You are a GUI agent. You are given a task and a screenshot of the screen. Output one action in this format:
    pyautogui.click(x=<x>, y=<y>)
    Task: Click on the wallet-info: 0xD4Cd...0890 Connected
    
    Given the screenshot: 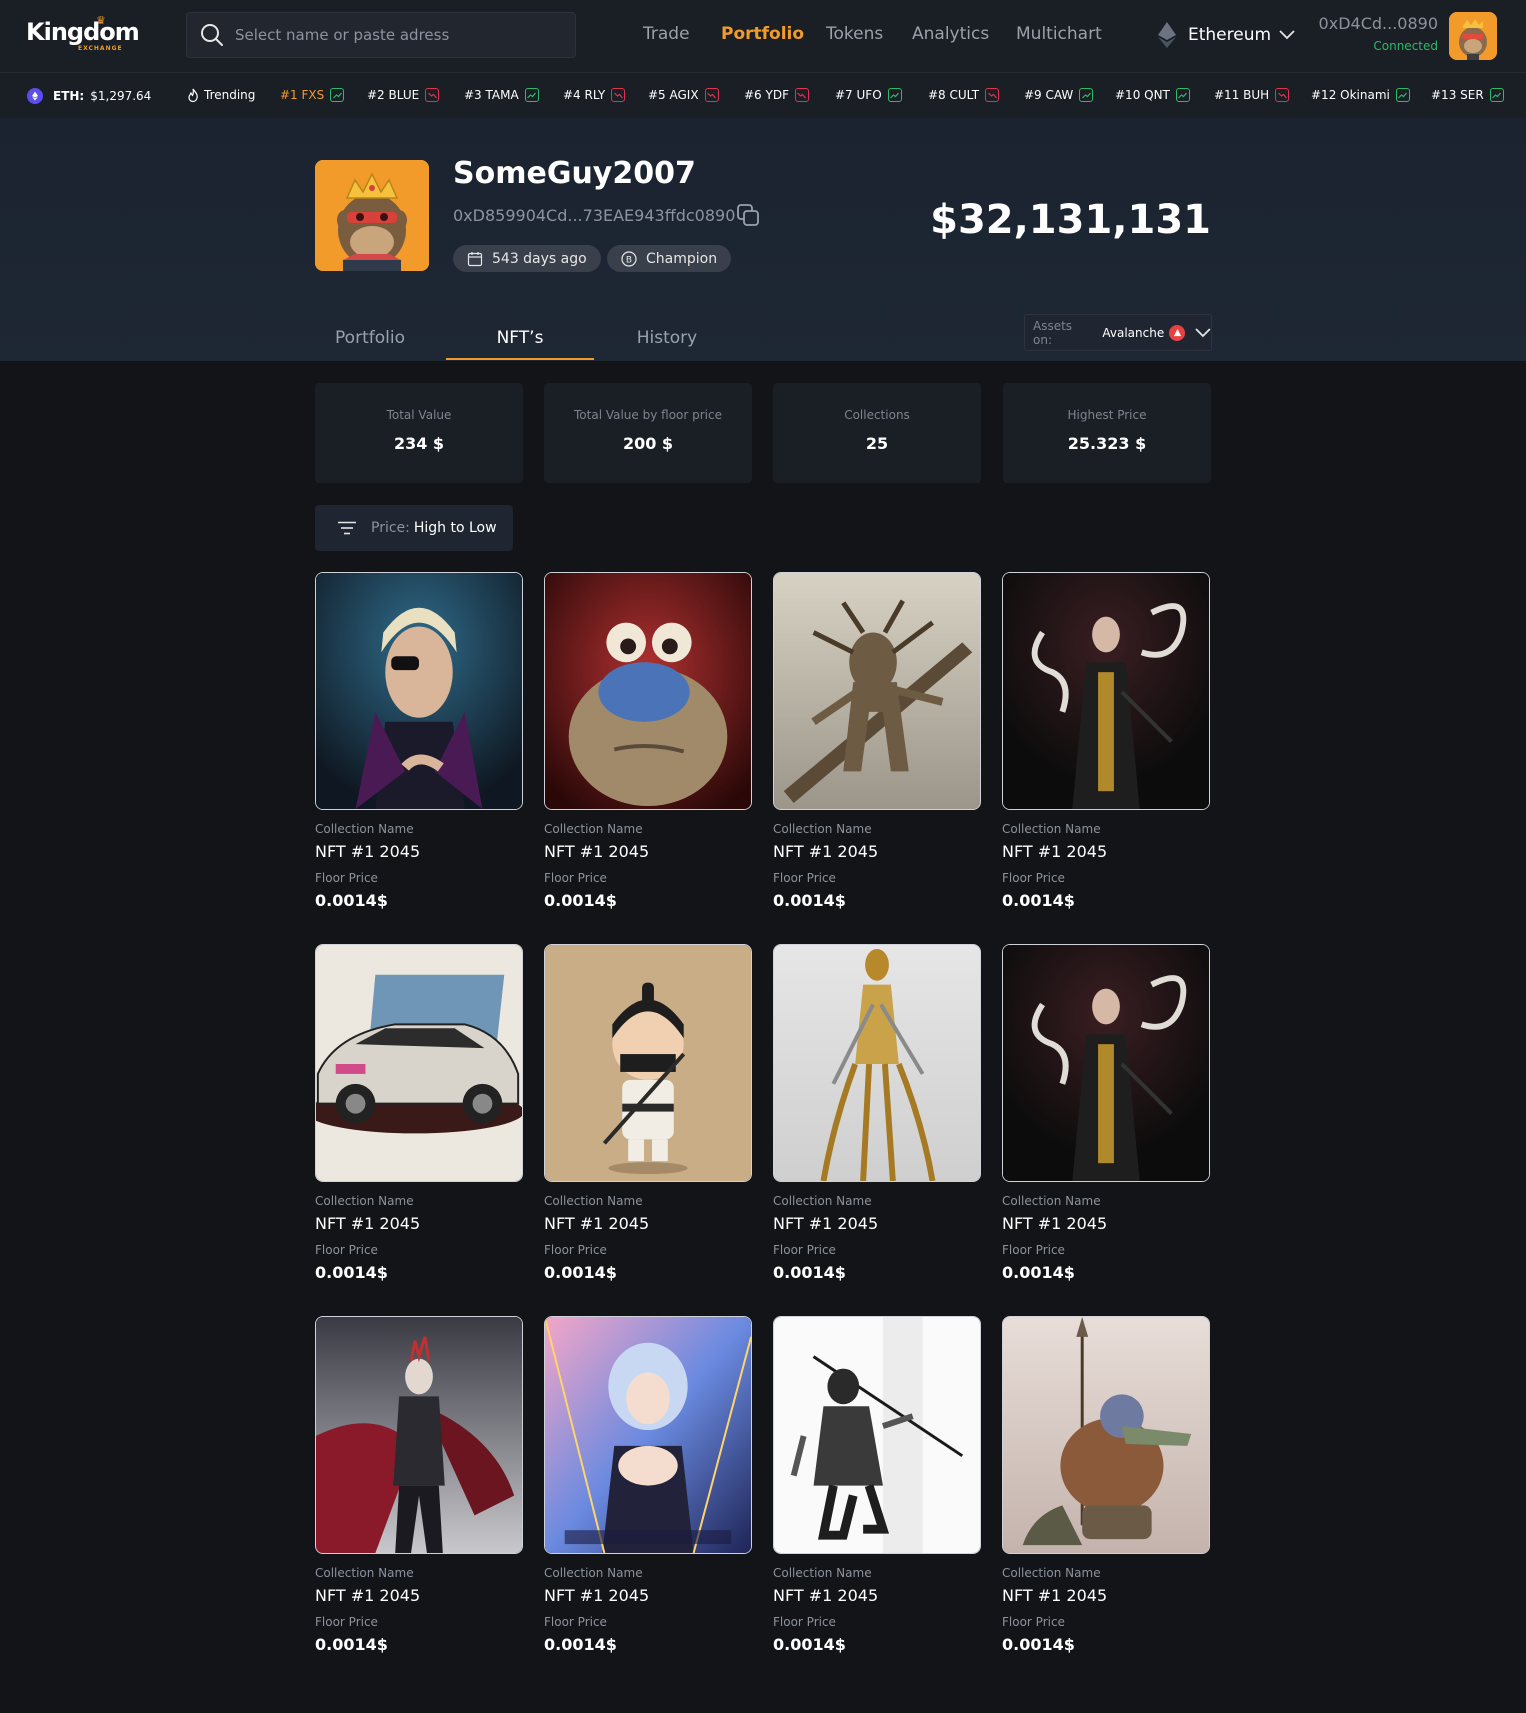 What is the action you would take?
    pyautogui.click(x=1378, y=33)
    